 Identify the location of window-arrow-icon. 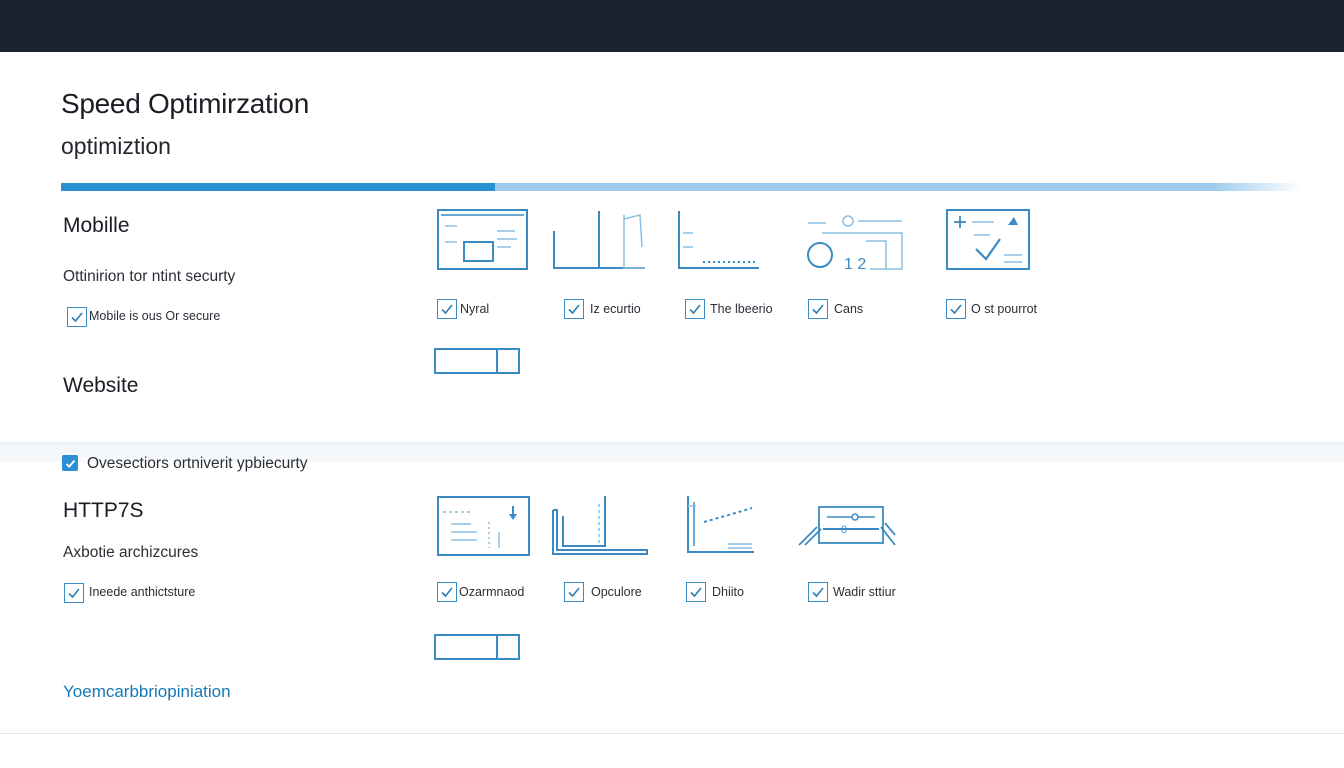
(483, 526).